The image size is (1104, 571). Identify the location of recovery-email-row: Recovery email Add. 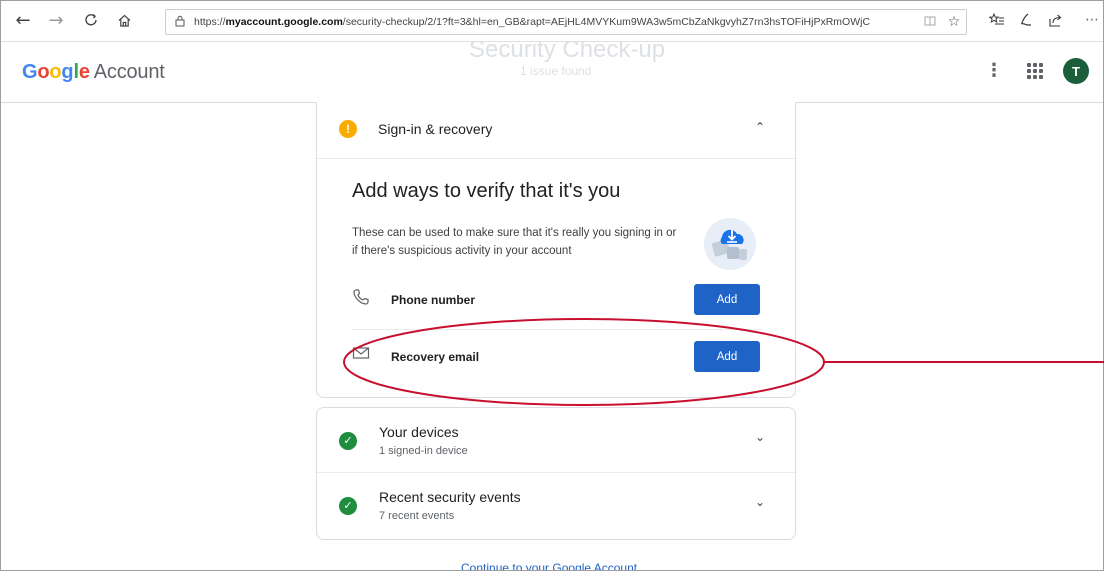
(557, 358).